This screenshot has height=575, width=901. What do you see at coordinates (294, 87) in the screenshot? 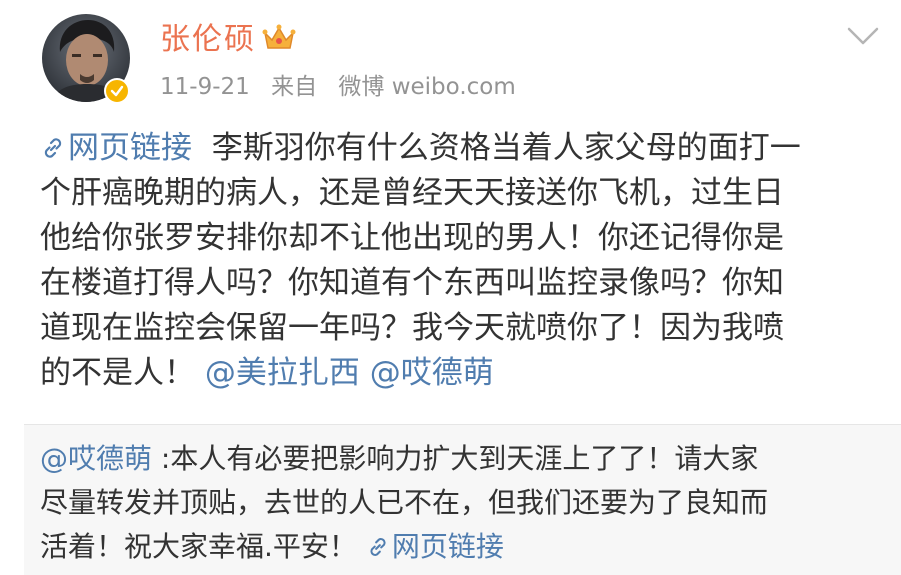
I see `source-prefix: 来自` at bounding box center [294, 87].